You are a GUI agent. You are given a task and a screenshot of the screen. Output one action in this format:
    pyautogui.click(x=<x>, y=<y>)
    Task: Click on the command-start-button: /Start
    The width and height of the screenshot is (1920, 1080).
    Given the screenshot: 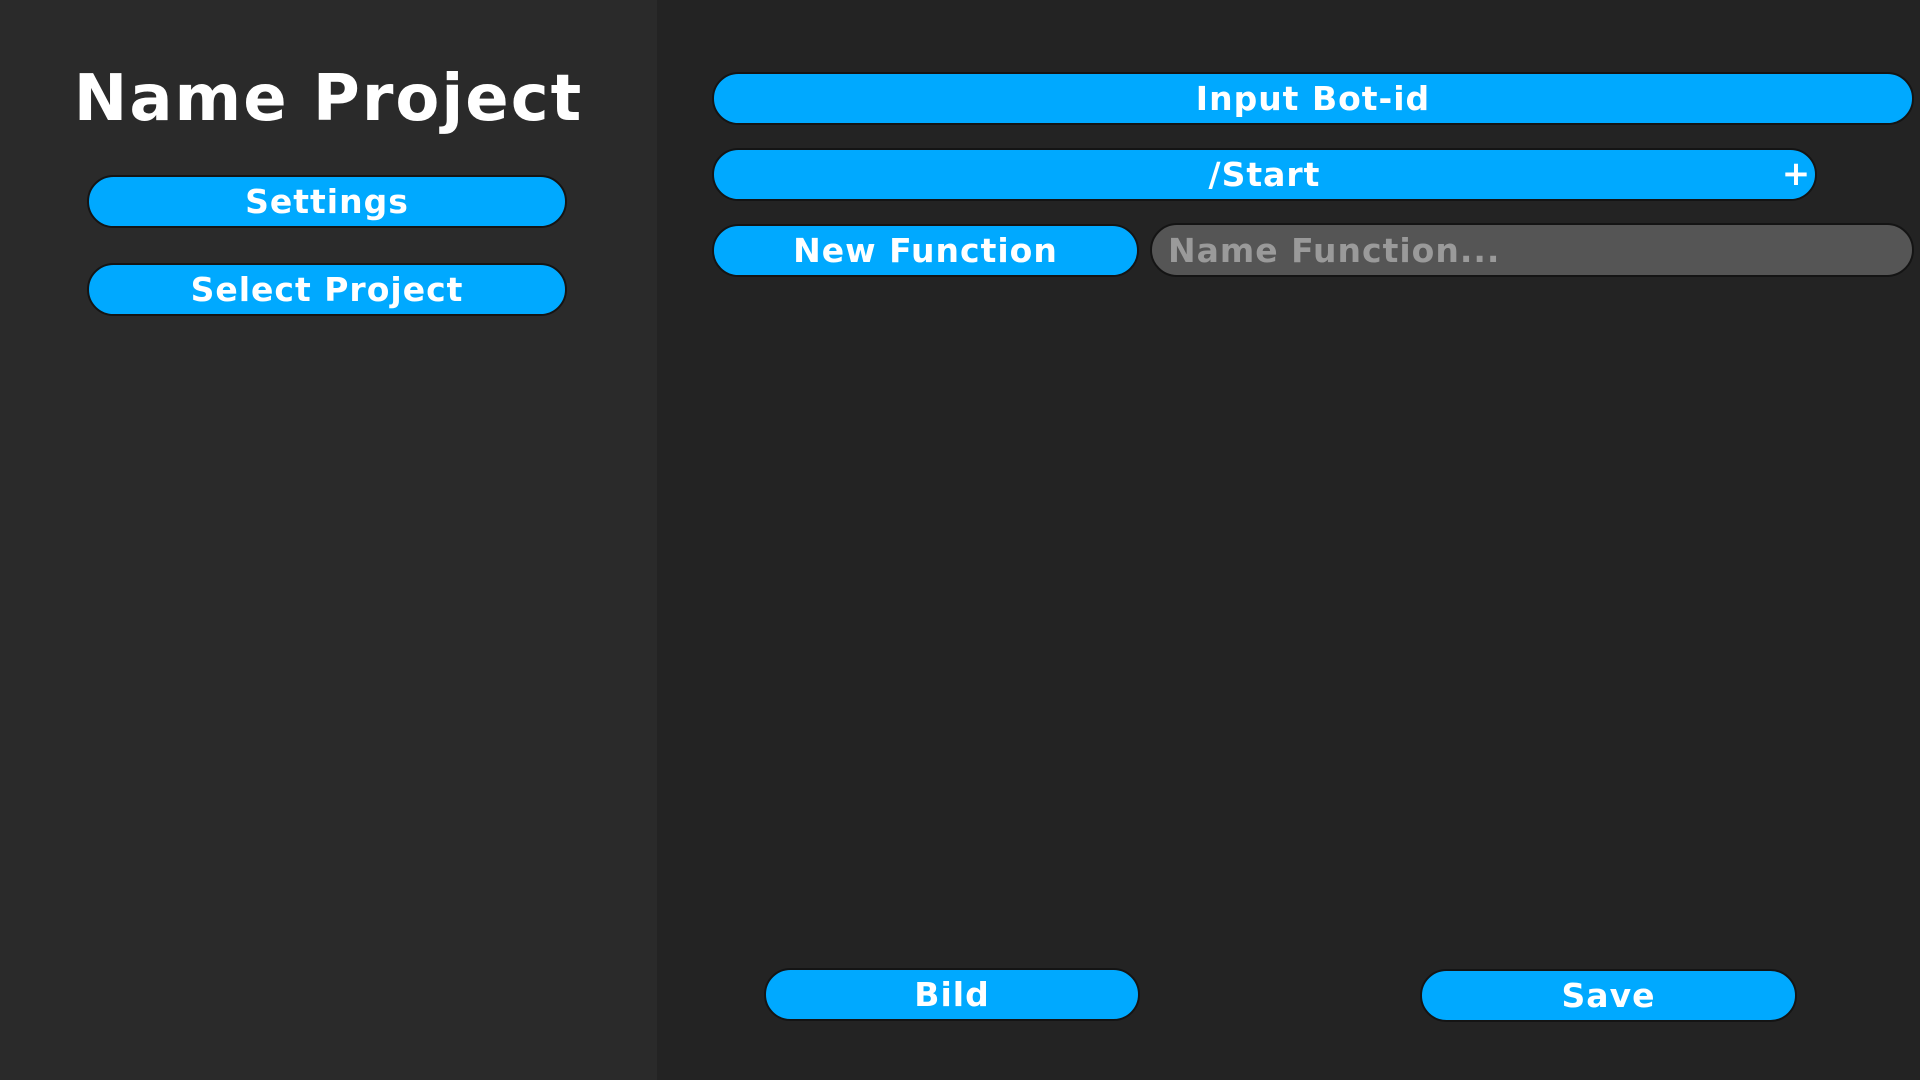 What is the action you would take?
    pyautogui.click(x=1264, y=174)
    